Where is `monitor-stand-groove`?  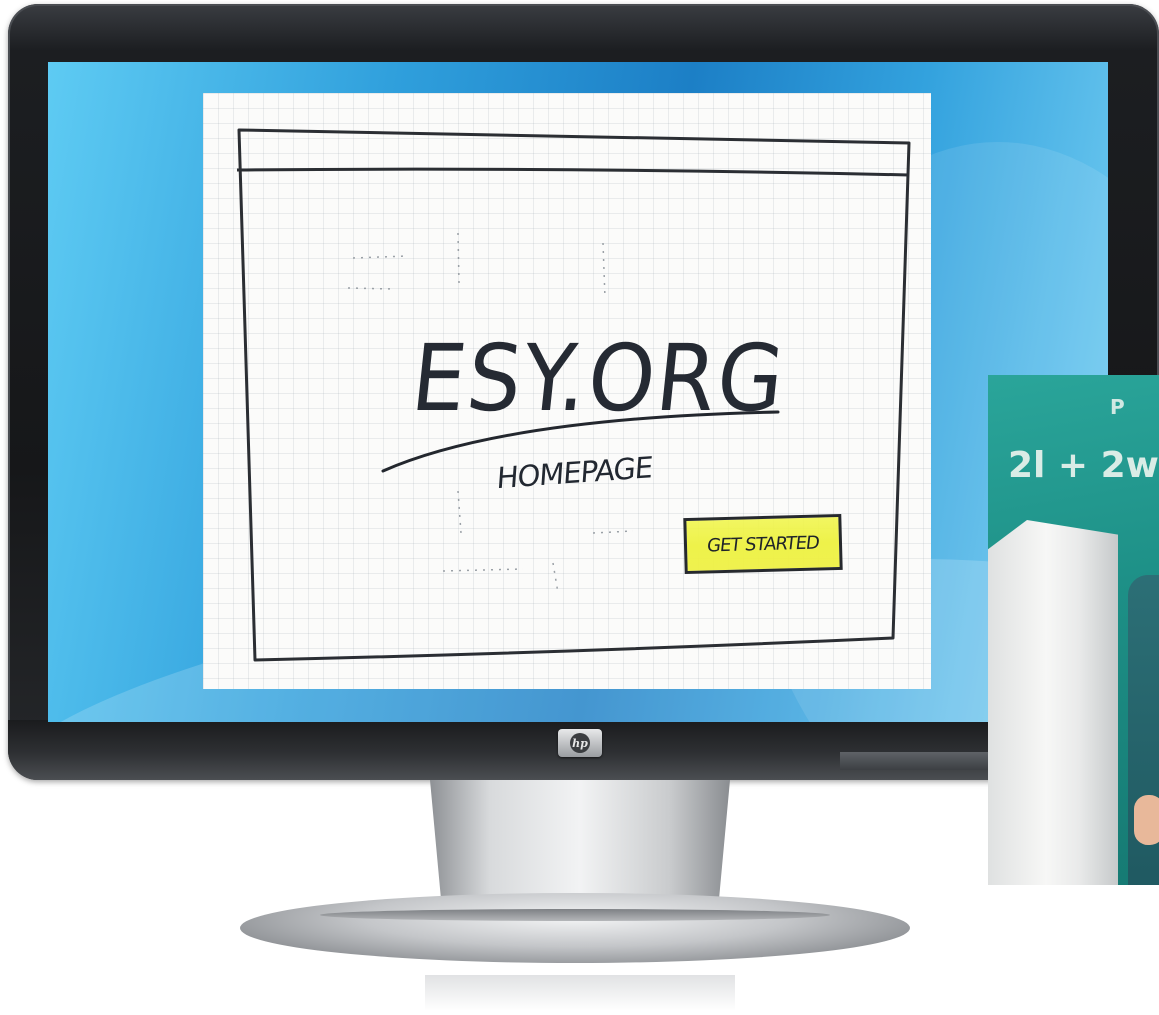
monitor-stand-groove is located at coordinates (575, 915).